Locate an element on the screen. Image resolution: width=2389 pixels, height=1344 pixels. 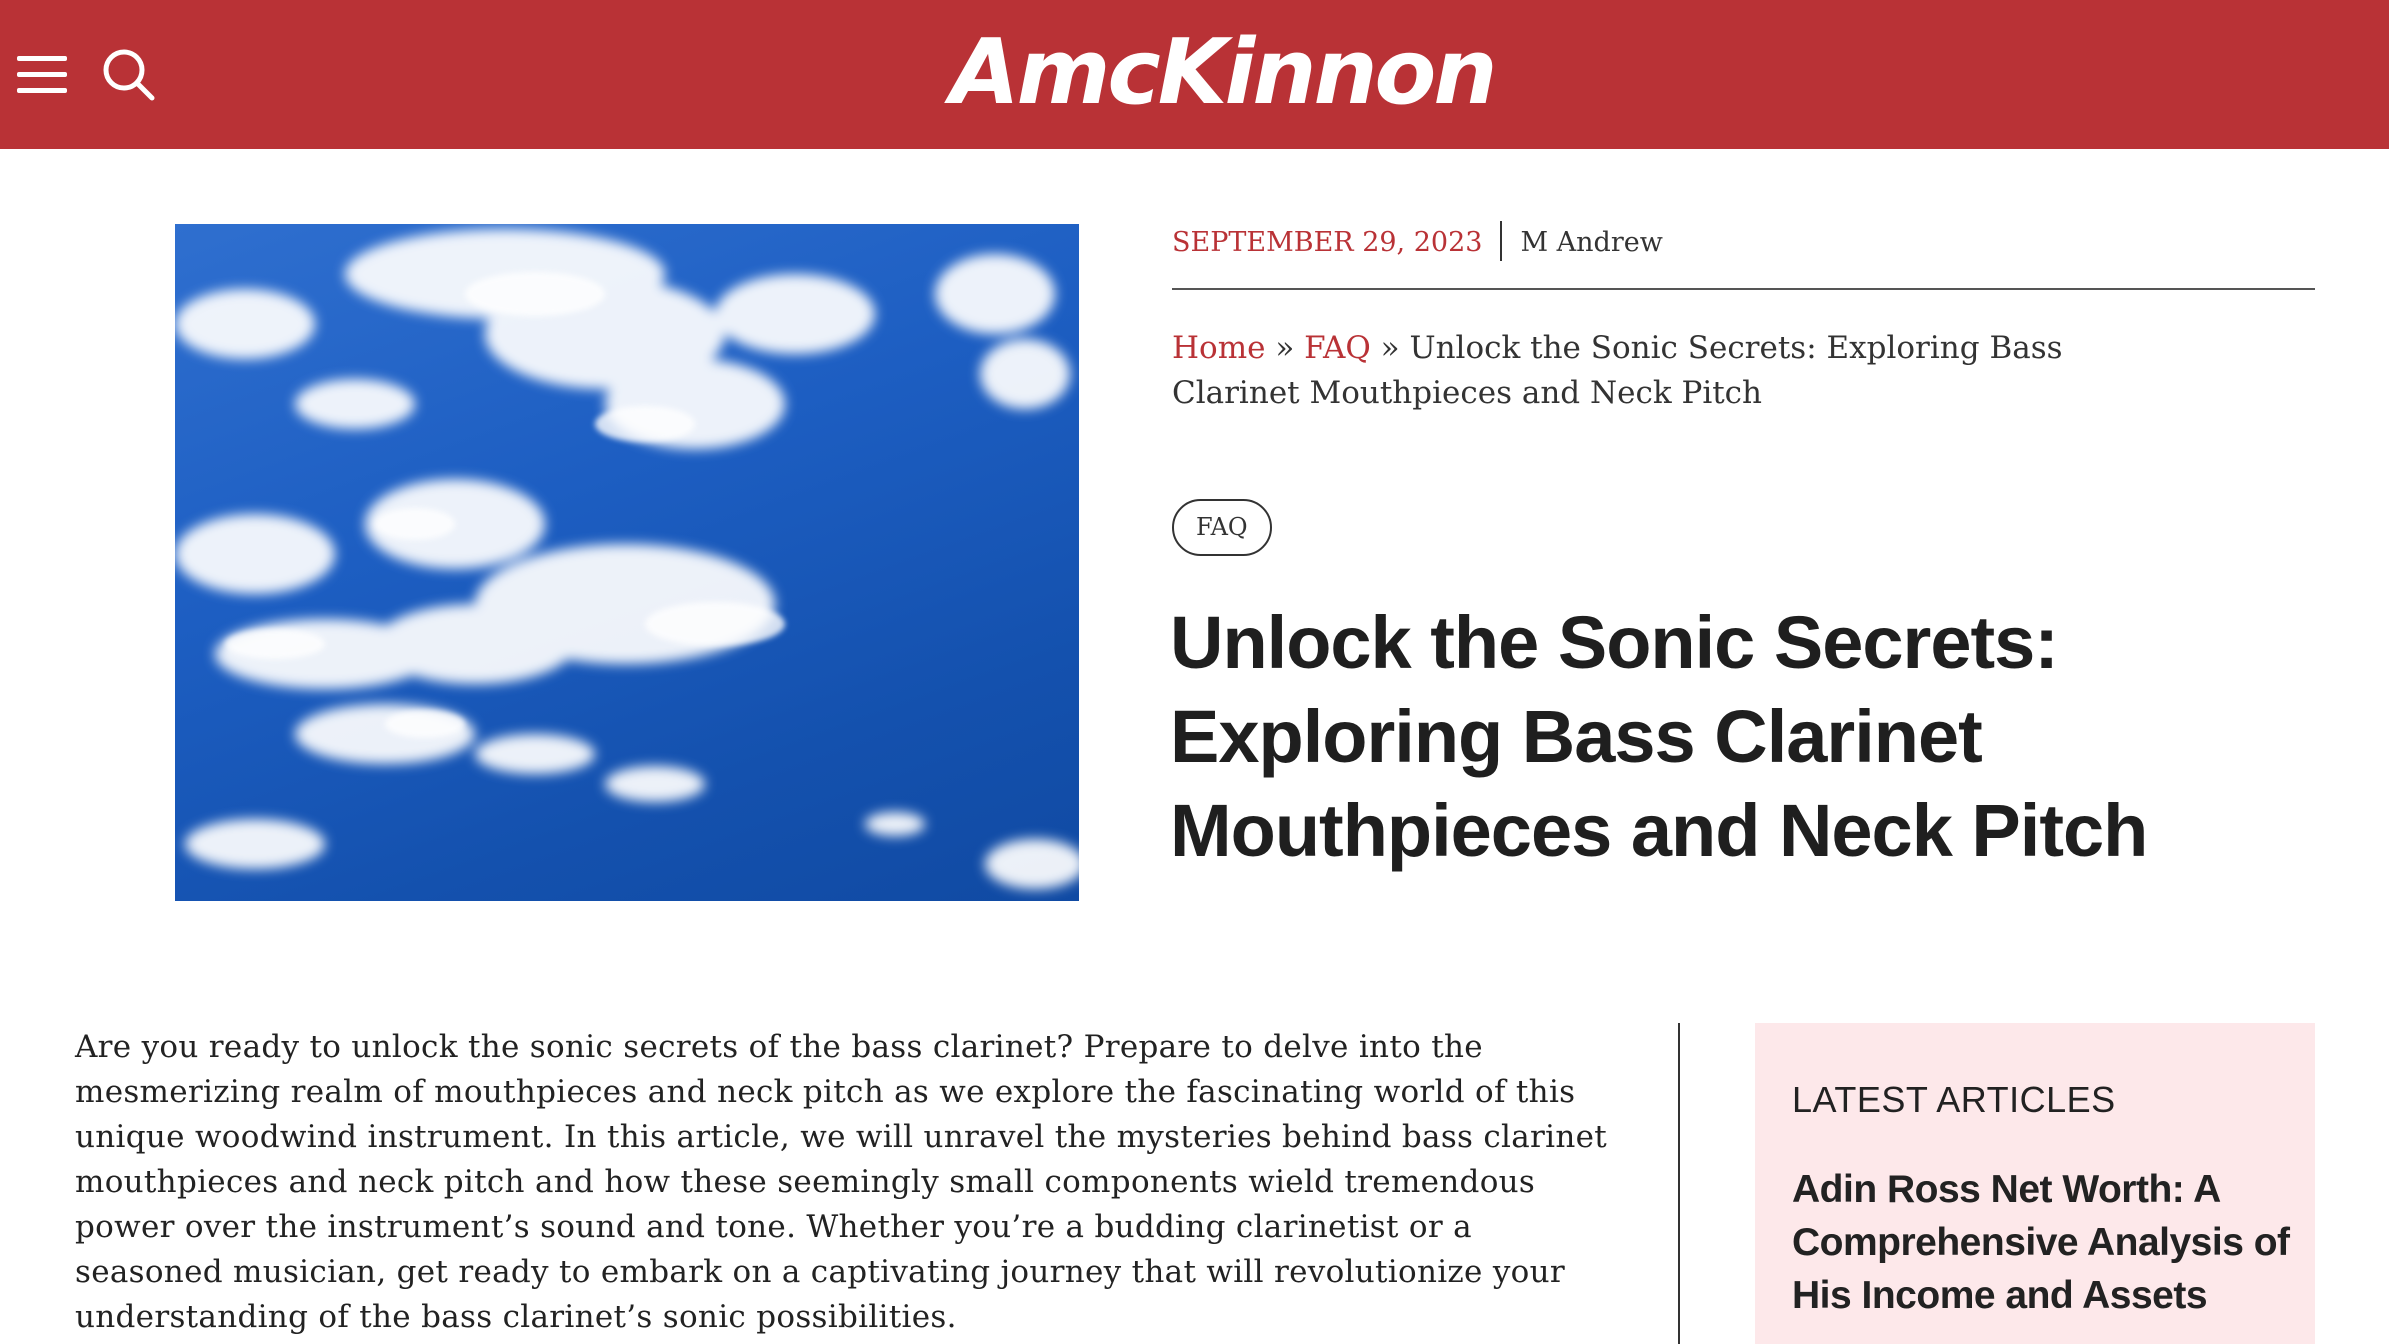
site-logo: AmcKinnon is located at coordinates (1223, 73).